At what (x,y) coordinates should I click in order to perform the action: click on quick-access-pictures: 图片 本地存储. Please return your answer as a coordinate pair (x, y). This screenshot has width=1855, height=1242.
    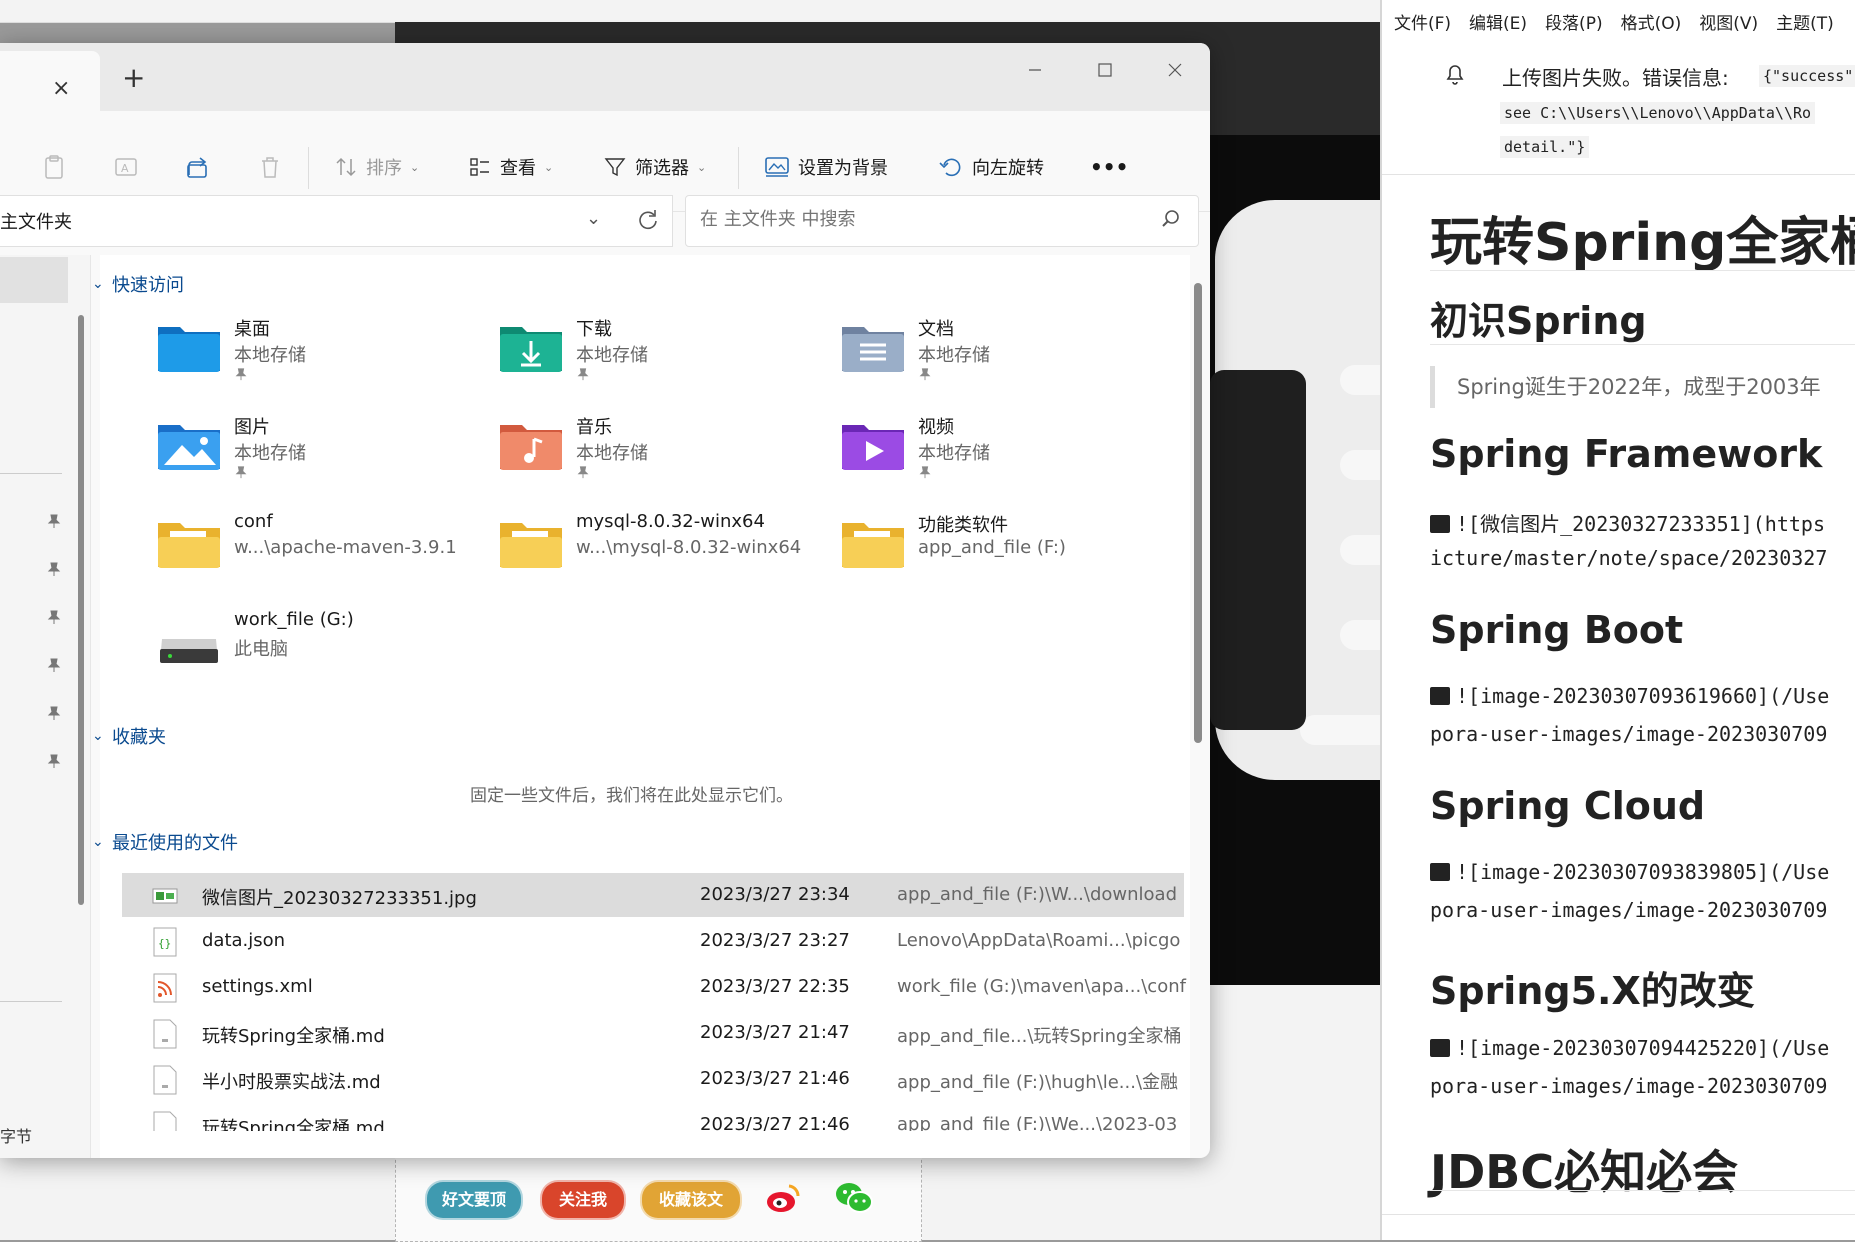
    Looking at the image, I should click on (321, 451).